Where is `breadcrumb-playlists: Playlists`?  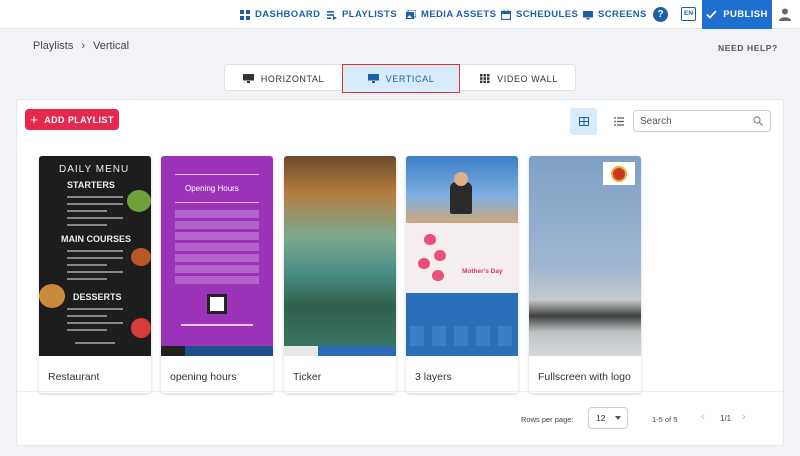 breadcrumb-playlists: Playlists is located at coordinates (53, 46).